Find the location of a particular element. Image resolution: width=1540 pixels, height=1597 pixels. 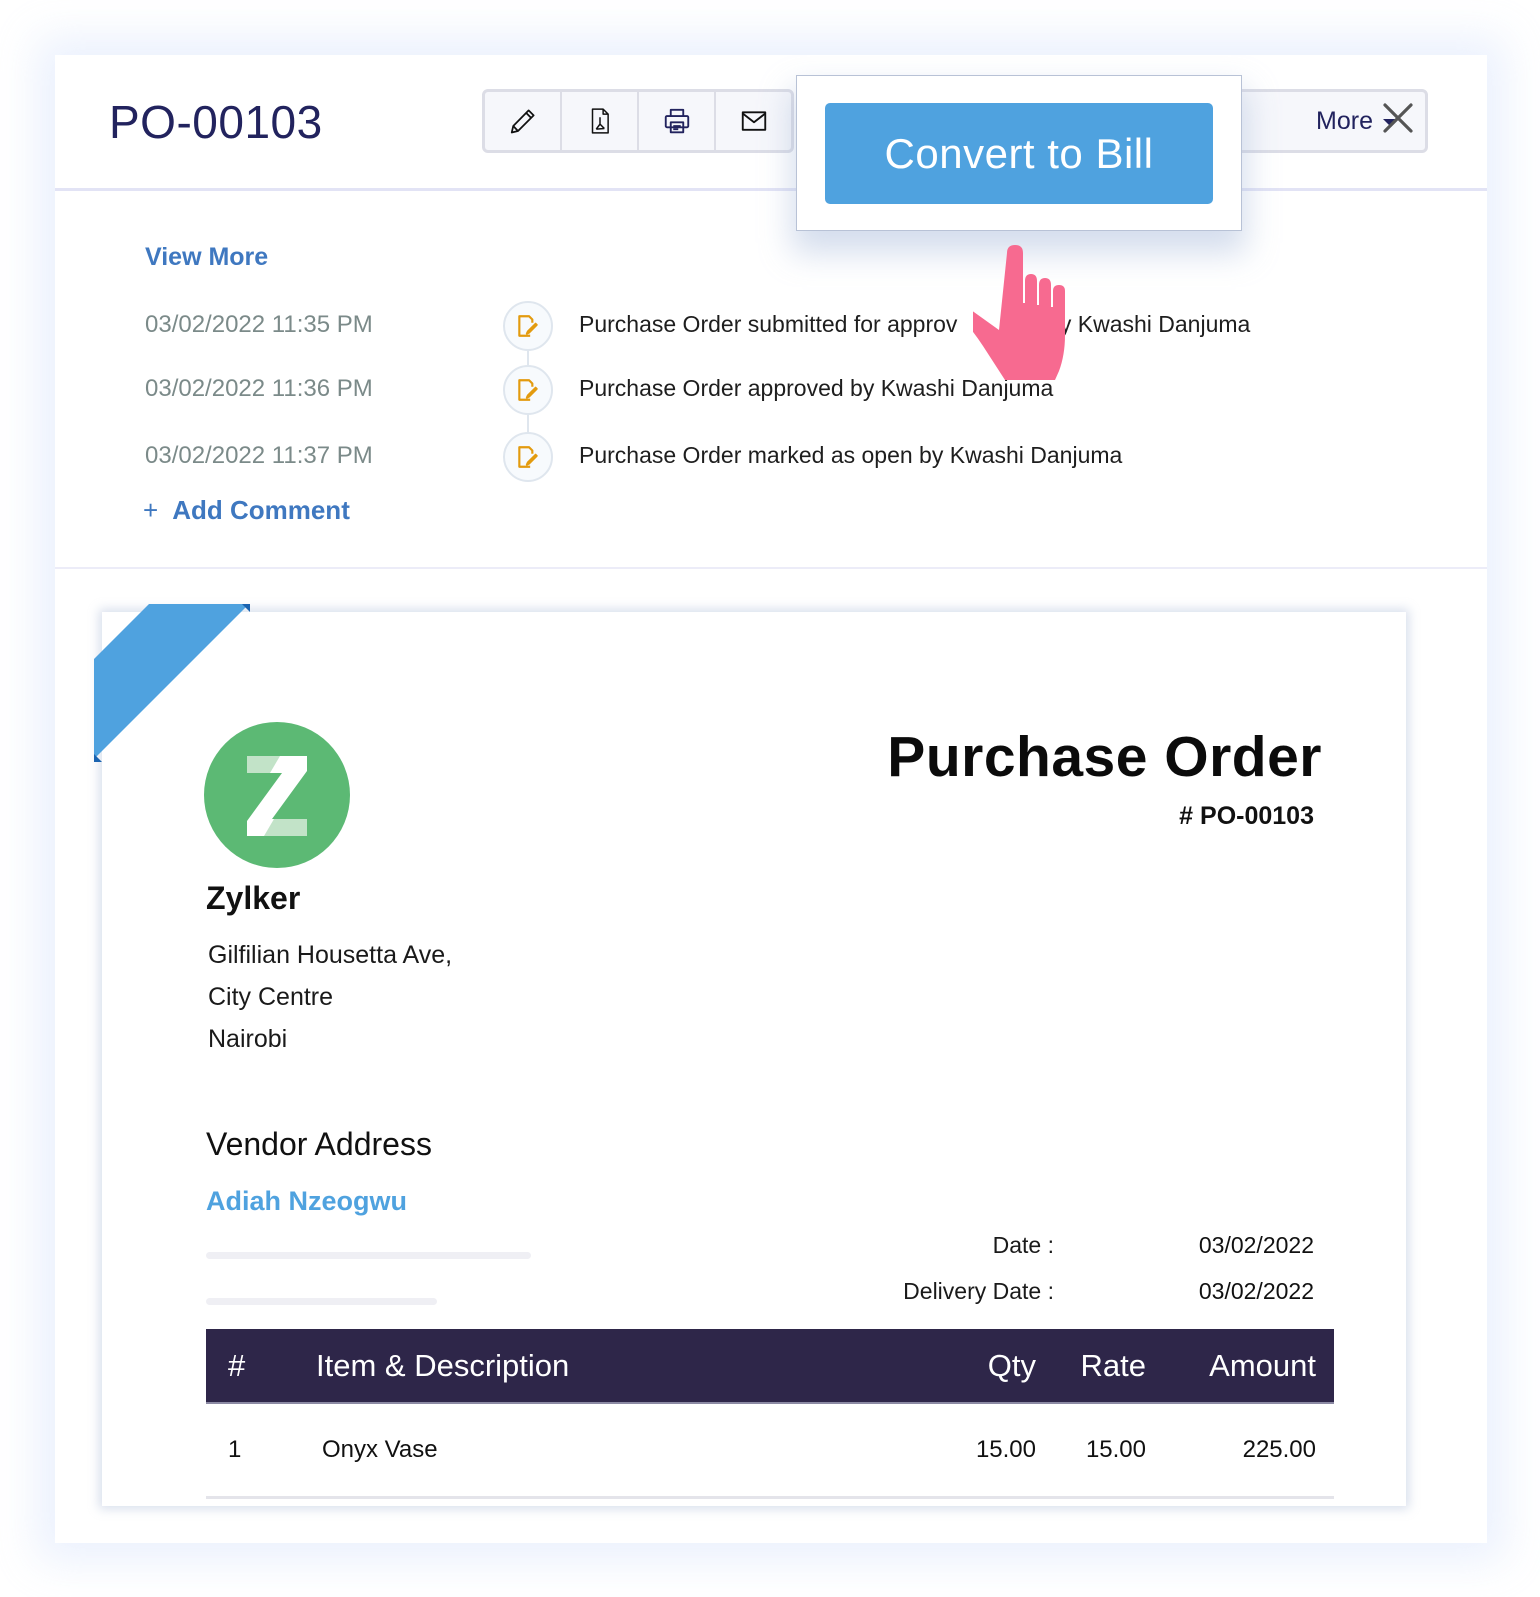

row-rate: 15.00 is located at coordinates (1115, 1449).